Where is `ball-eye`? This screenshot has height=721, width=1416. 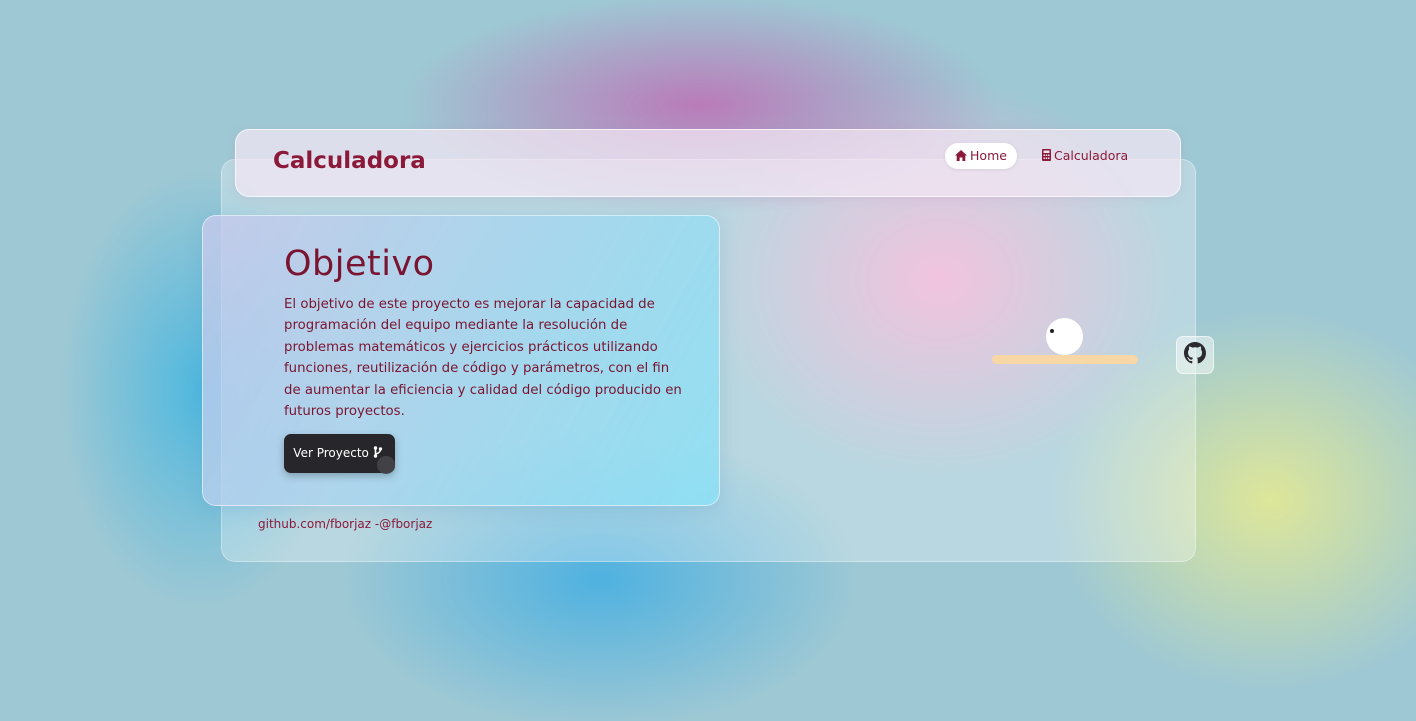
ball-eye is located at coordinates (1052, 331).